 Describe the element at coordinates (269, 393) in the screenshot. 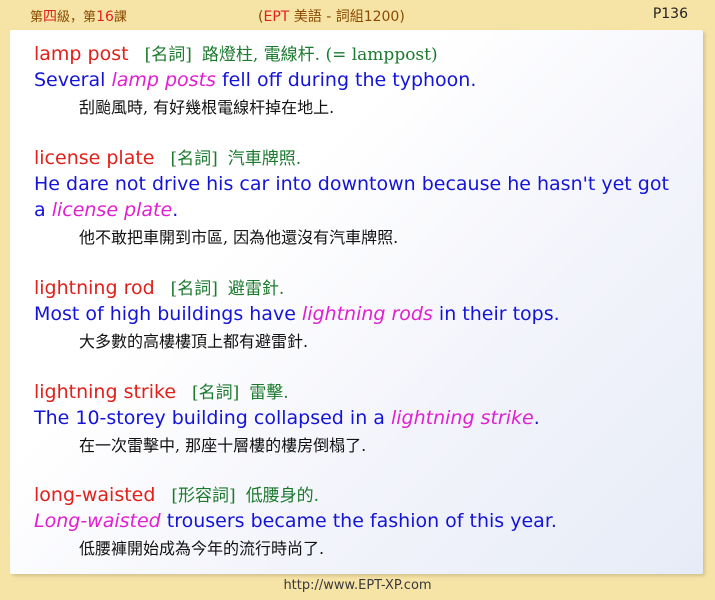

I see `entry-definition: 雷擊.` at that location.